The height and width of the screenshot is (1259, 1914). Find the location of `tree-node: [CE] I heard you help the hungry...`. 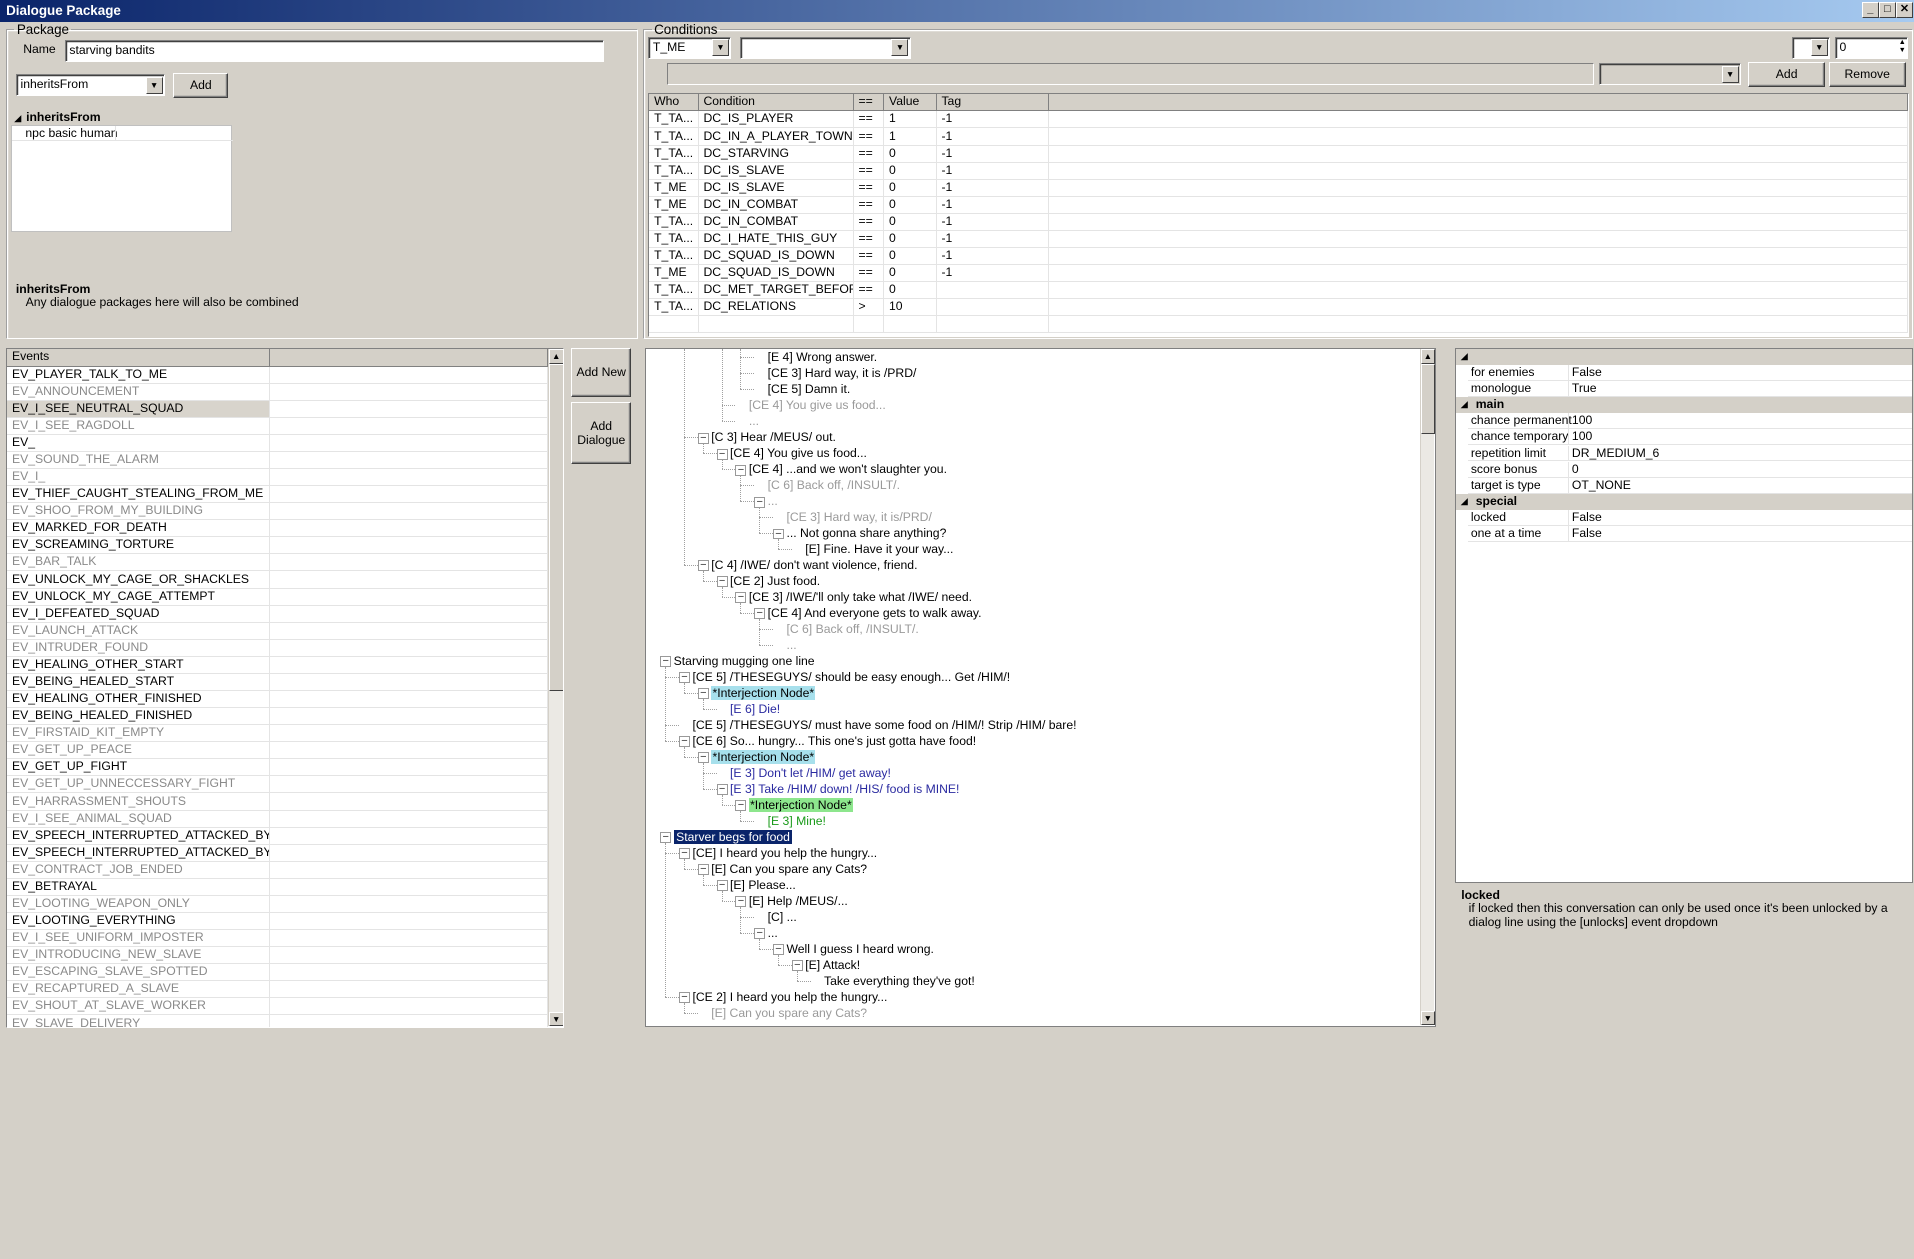

tree-node: [CE] I heard you help the hungry... is located at coordinates (784, 854).